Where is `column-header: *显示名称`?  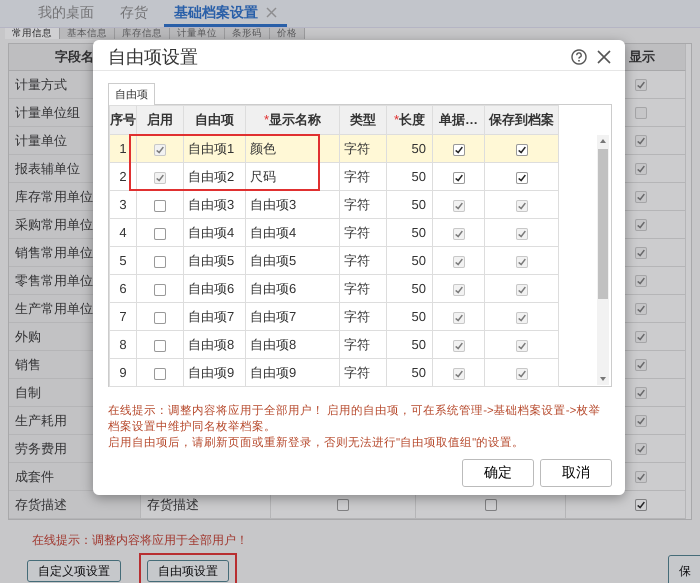 column-header: *显示名称 is located at coordinates (293, 120).